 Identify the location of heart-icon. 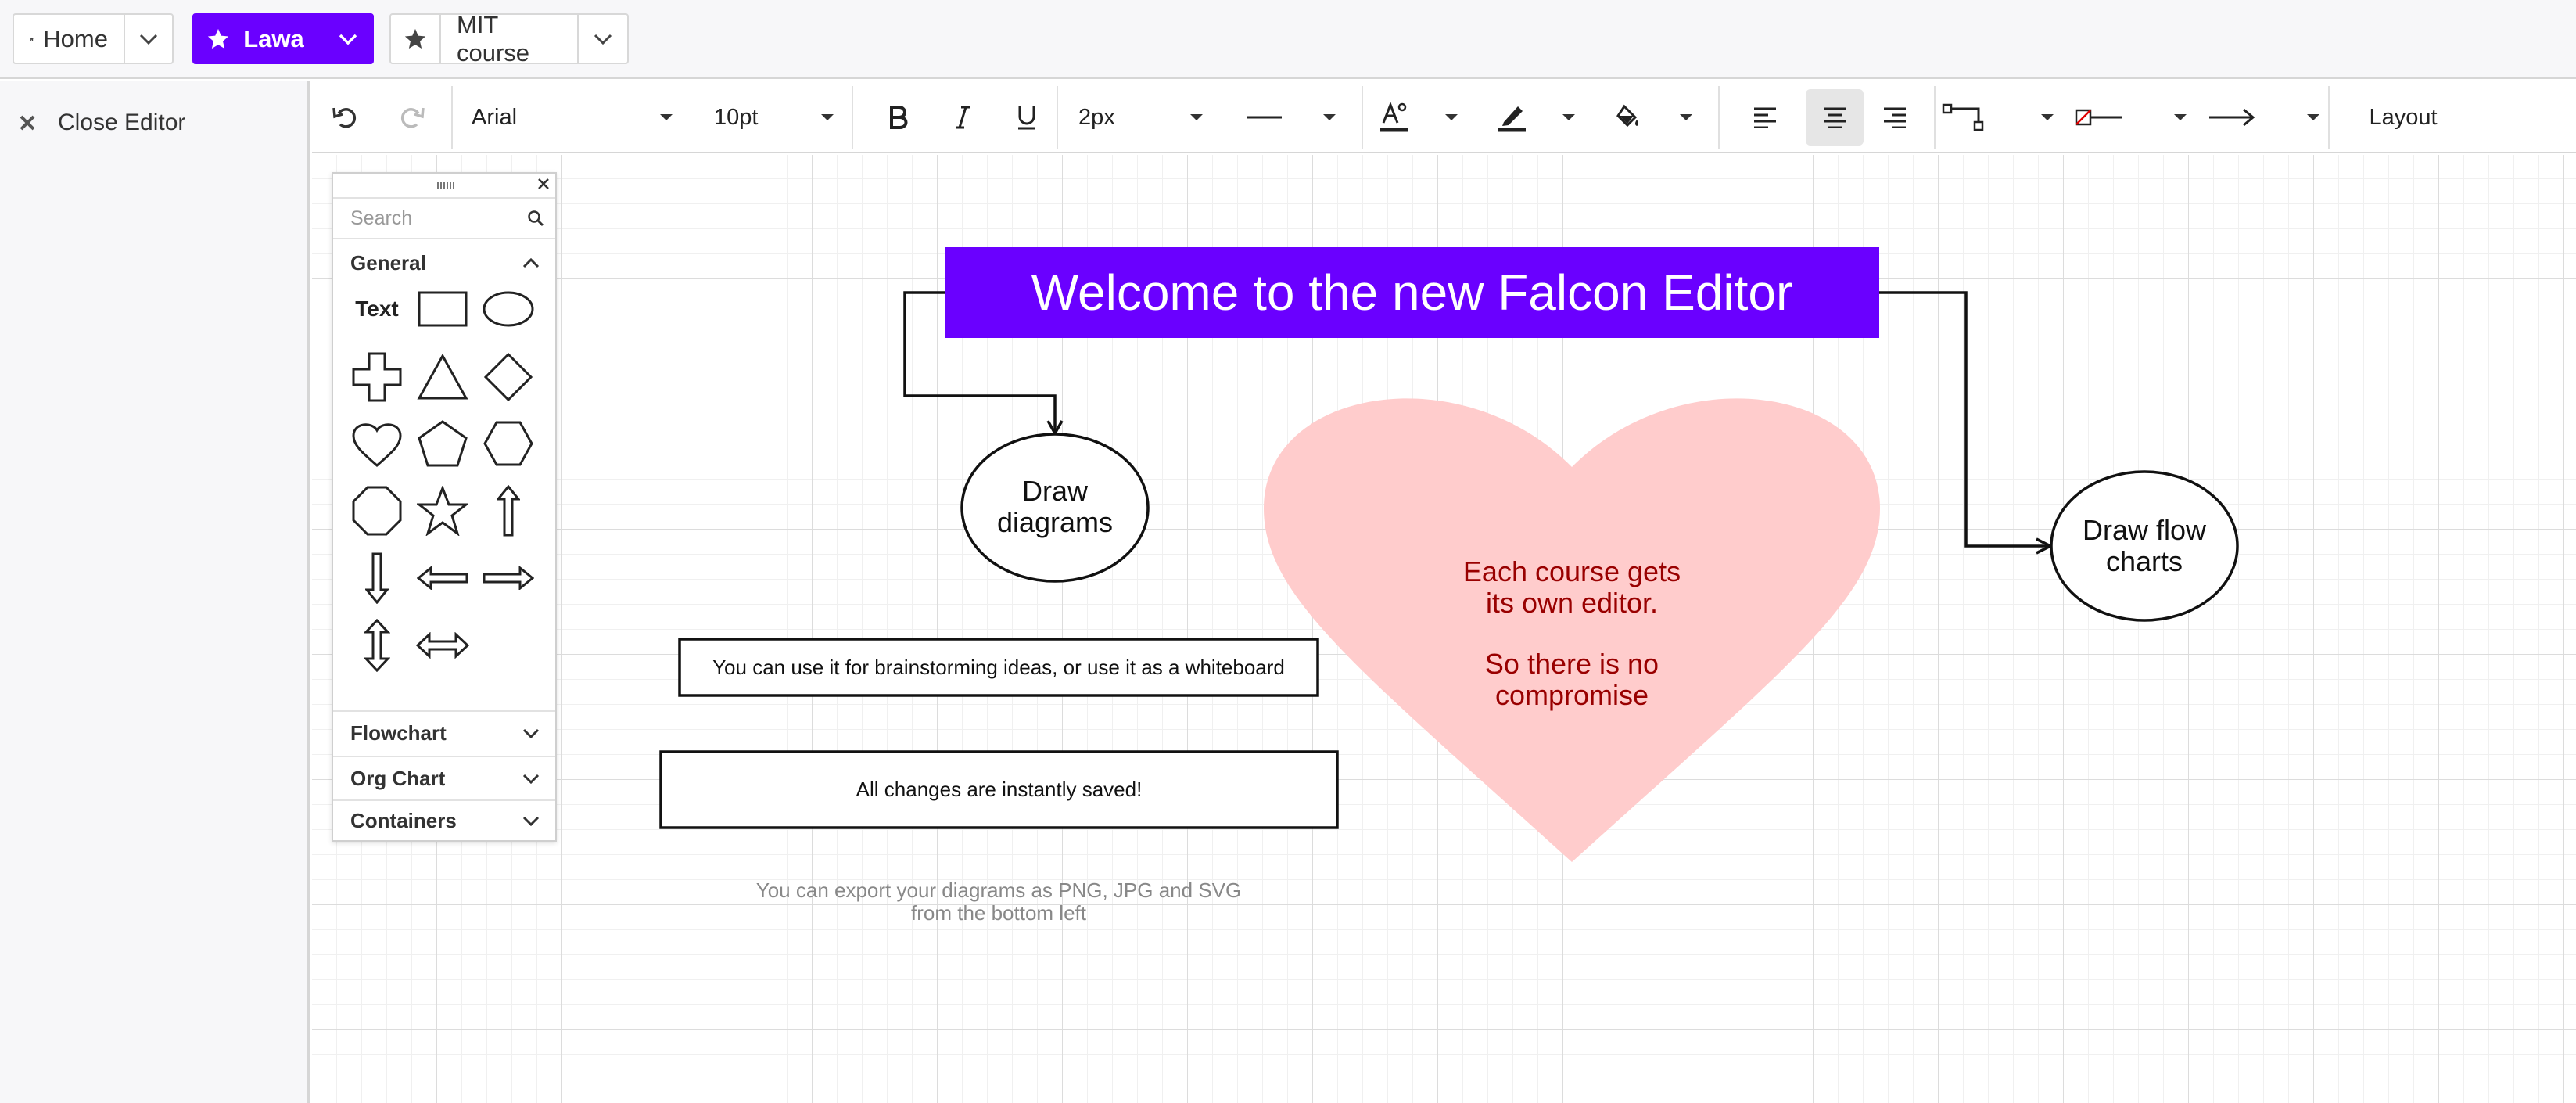
(377, 445).